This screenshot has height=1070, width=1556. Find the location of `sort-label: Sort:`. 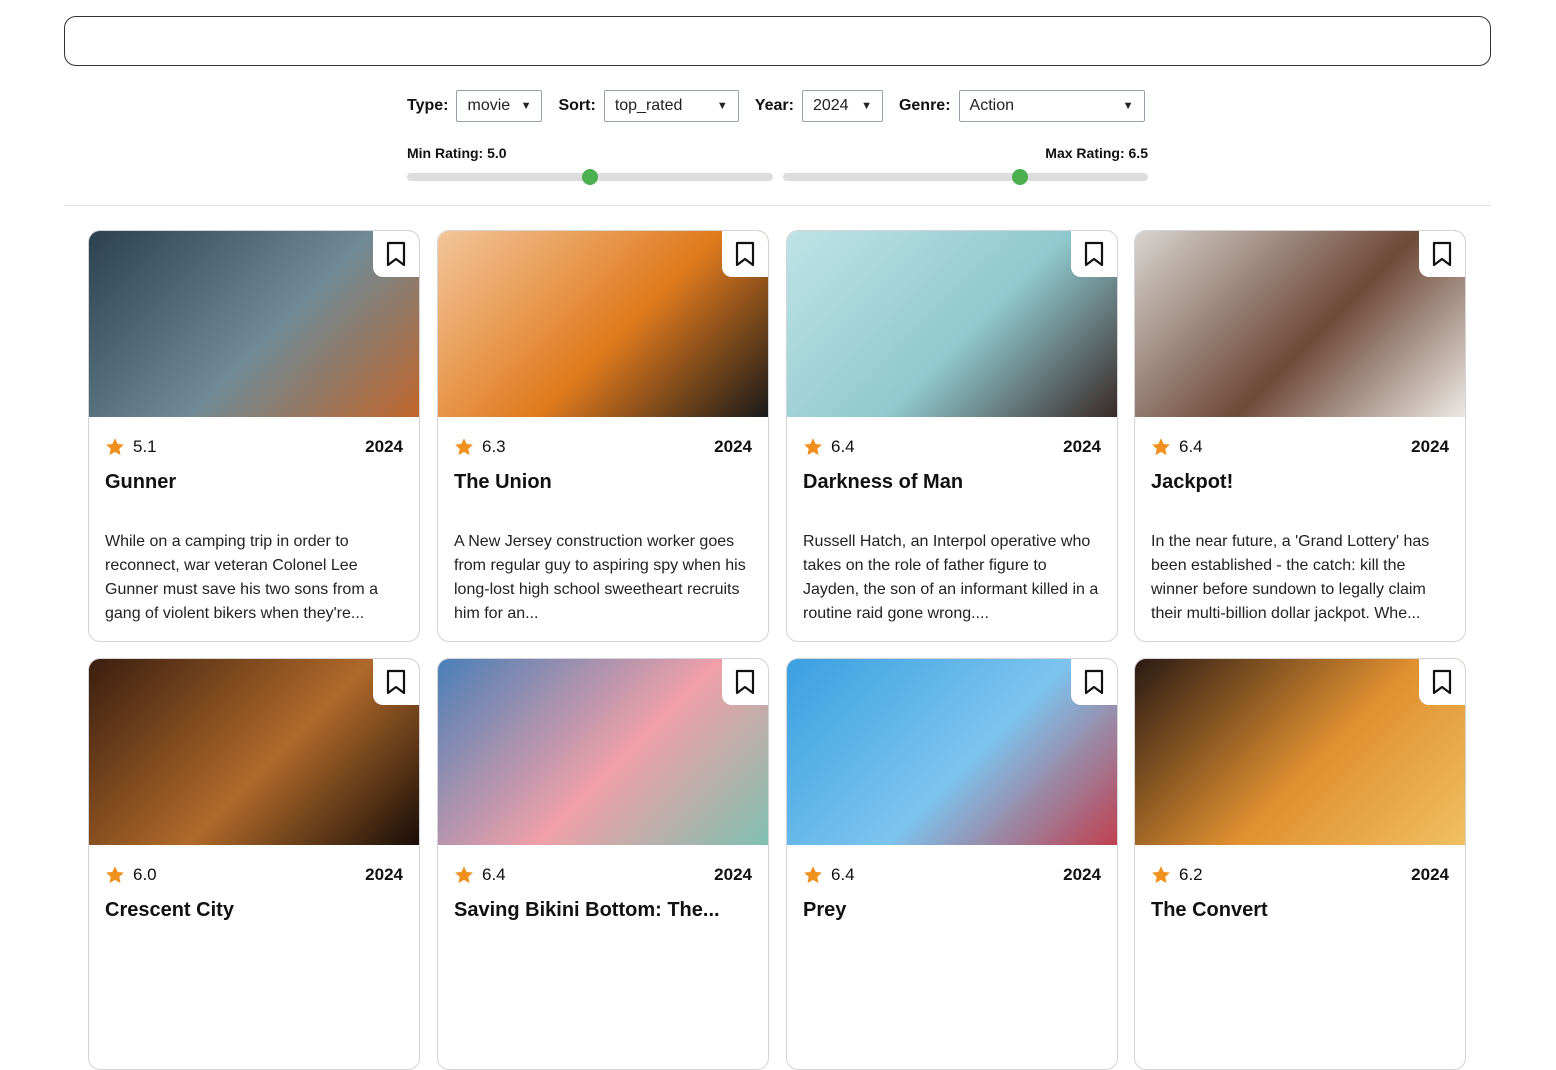

sort-label: Sort: is located at coordinates (577, 105).